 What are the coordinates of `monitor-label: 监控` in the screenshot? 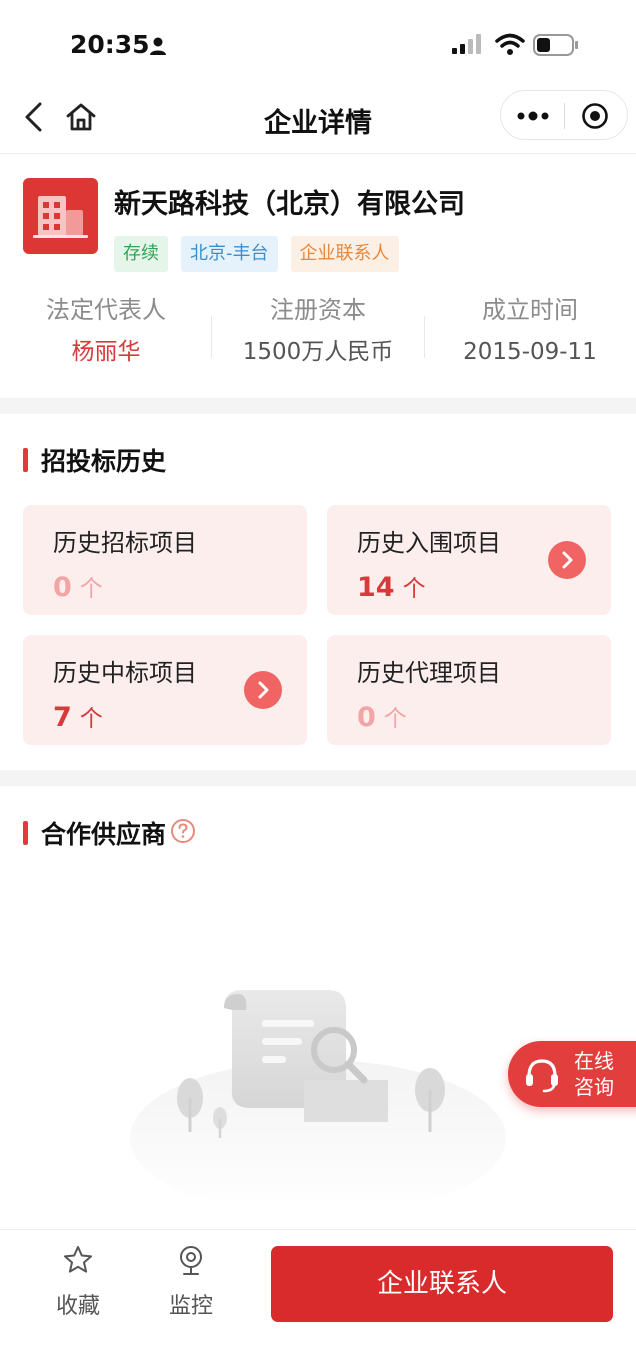 It's located at (190, 1306).